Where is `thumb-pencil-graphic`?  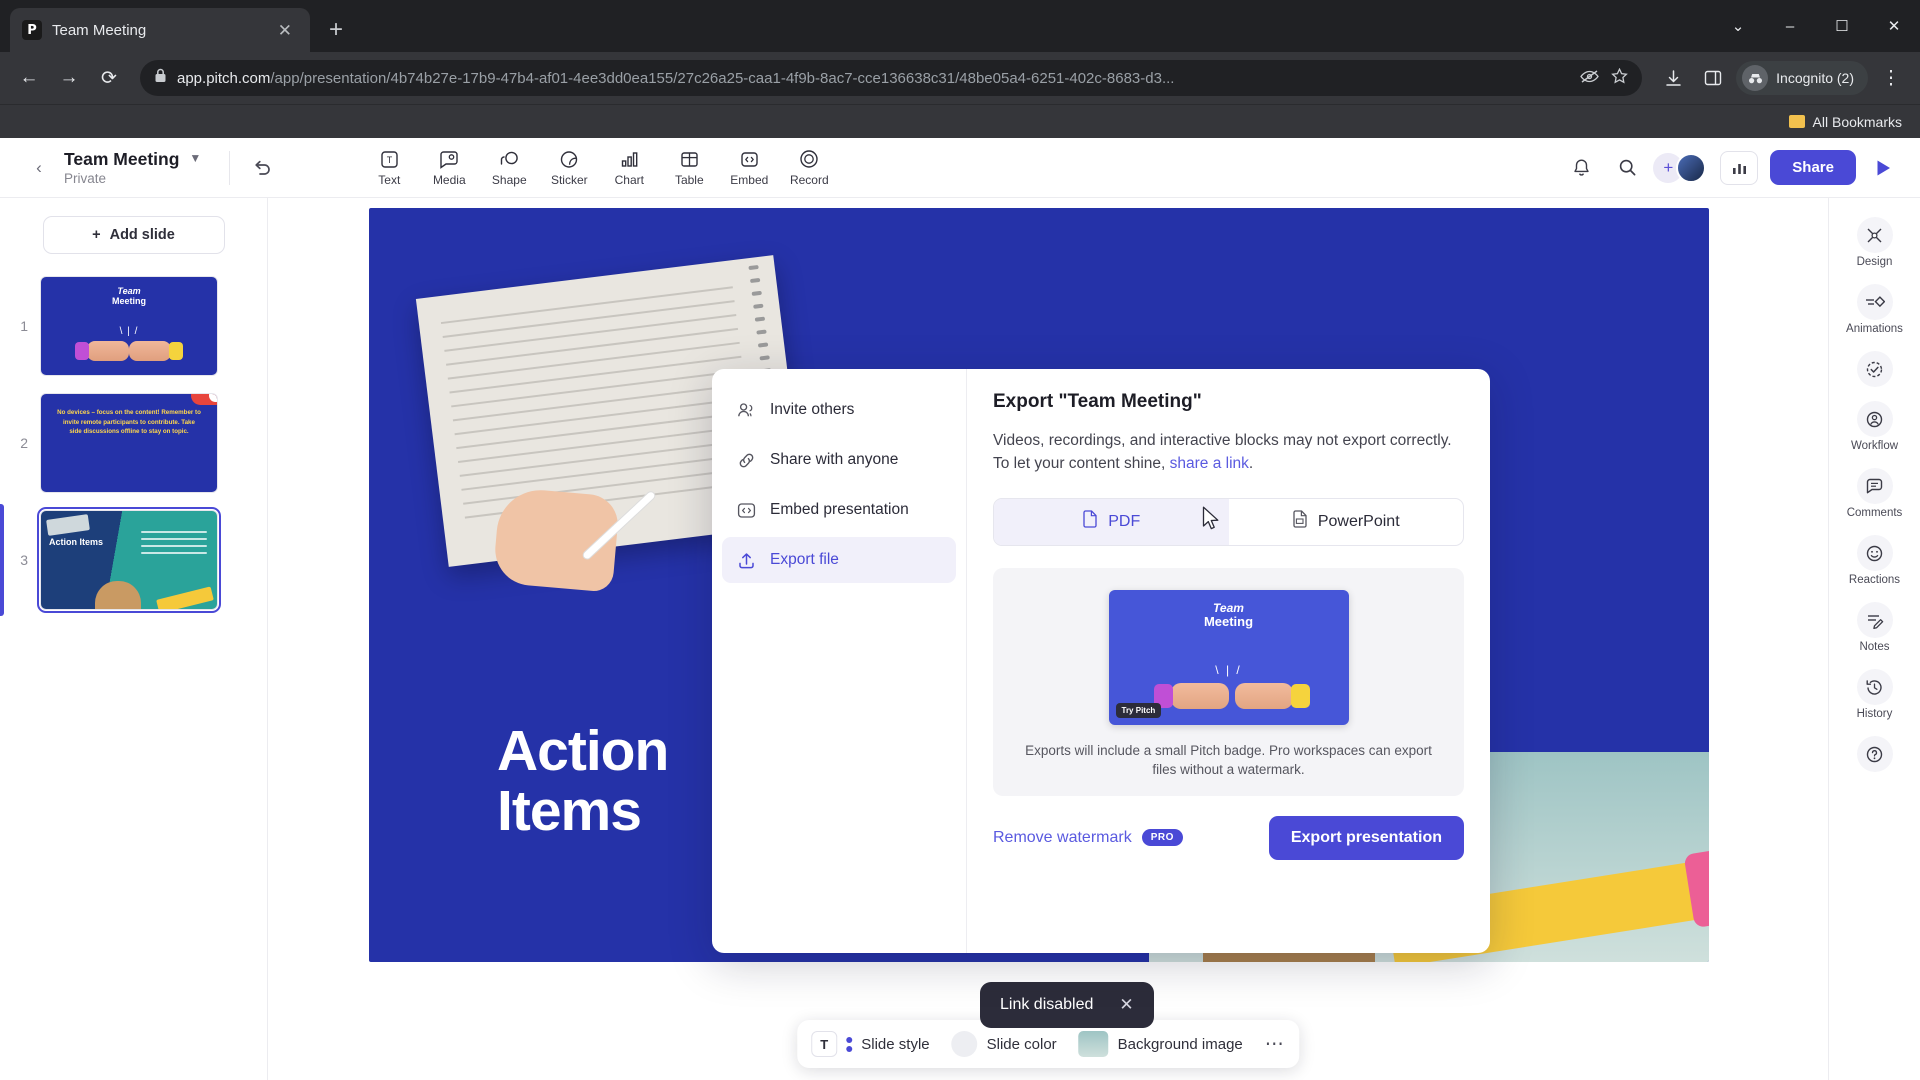 thumb-pencil-graphic is located at coordinates (185, 597).